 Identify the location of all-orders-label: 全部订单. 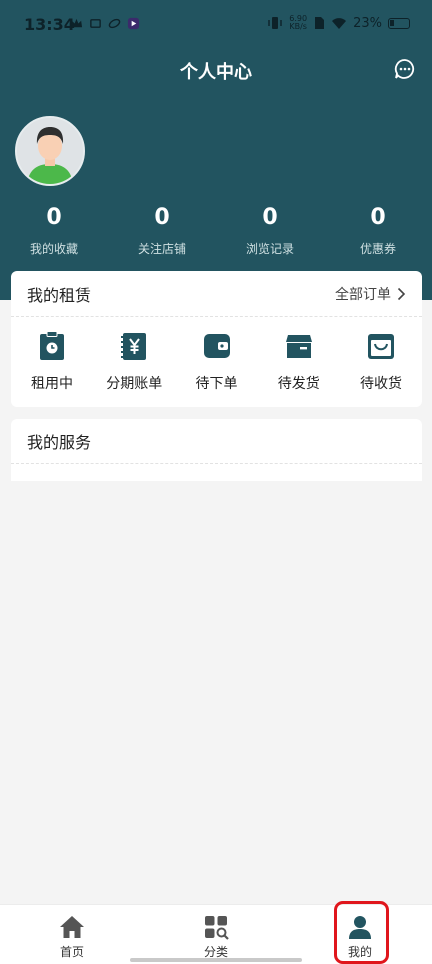
(363, 294).